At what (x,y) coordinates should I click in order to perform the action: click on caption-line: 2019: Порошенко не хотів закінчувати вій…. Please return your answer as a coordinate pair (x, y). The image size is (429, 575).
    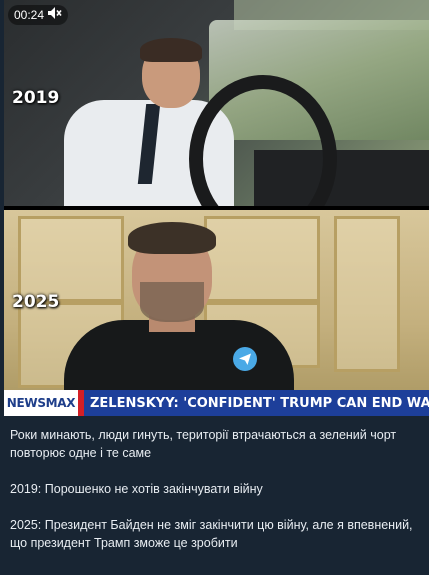
    Looking at the image, I should click on (136, 489).